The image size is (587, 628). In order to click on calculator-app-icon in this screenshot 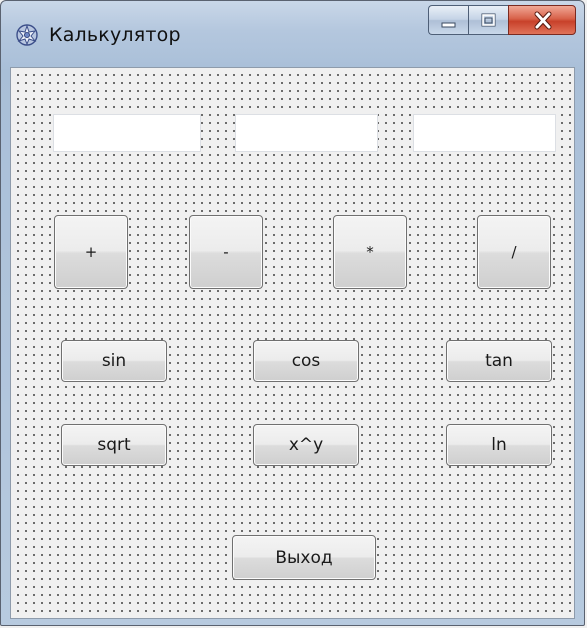, I will do `click(27, 35)`.